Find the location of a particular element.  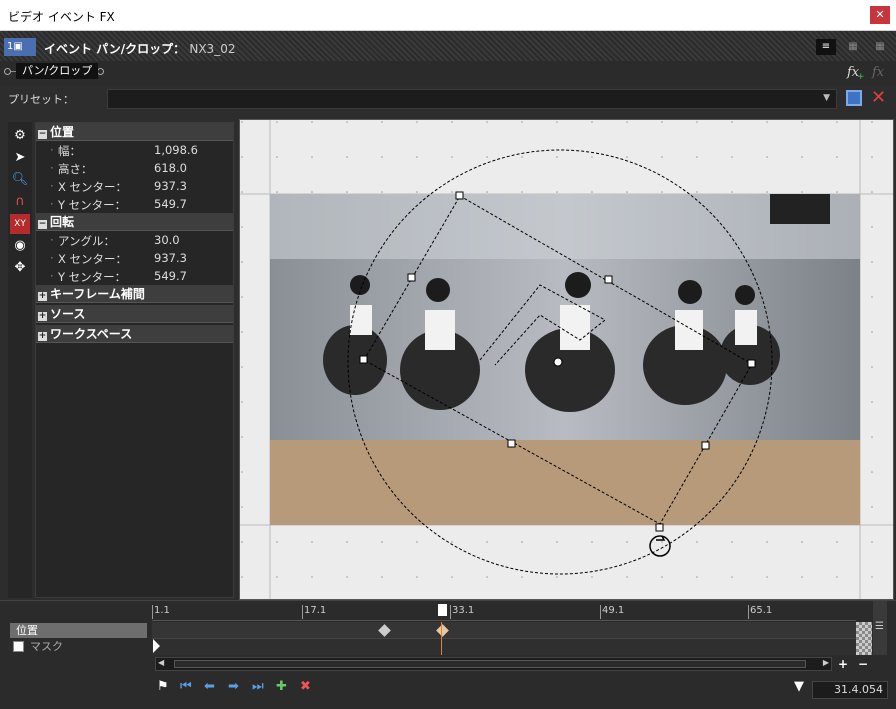

keyframe-marker-selected is located at coordinates (442, 630).